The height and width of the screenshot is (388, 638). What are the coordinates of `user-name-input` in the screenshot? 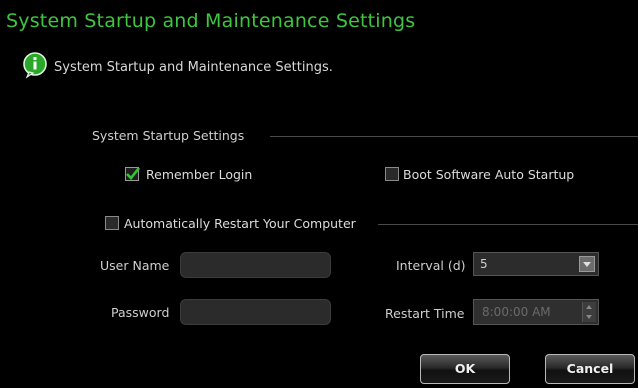 It's located at (255, 265).